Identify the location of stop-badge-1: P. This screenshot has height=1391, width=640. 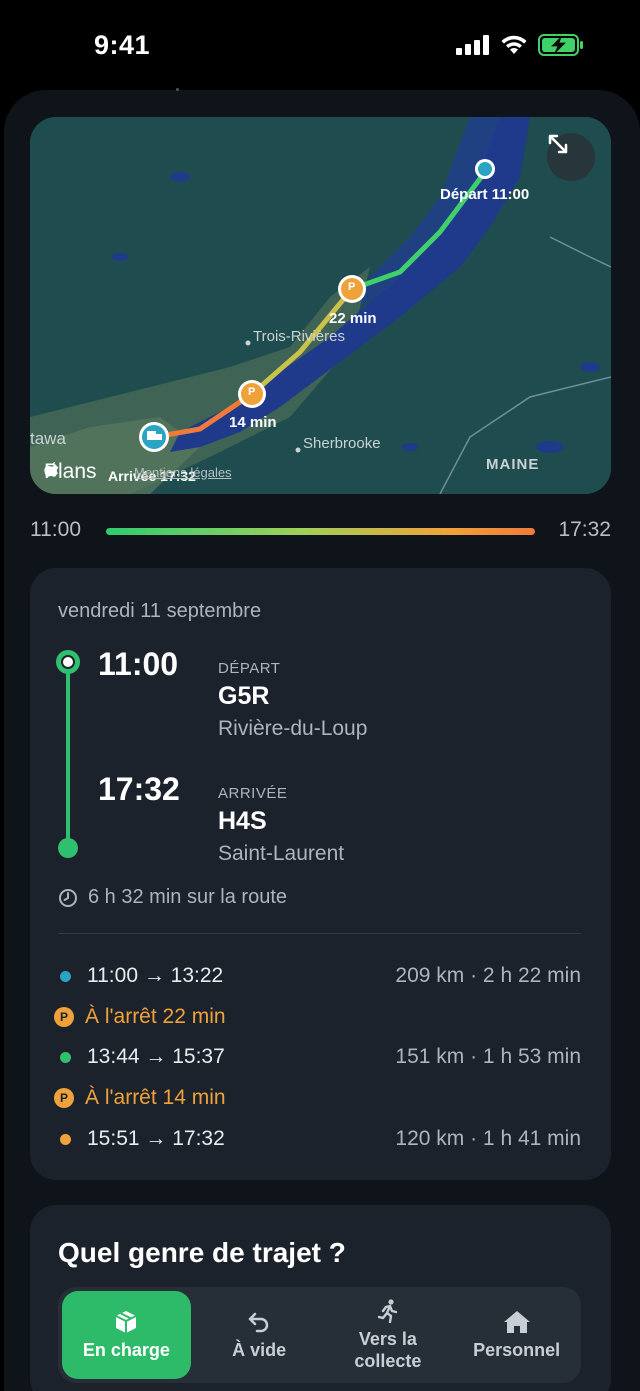
(352, 287).